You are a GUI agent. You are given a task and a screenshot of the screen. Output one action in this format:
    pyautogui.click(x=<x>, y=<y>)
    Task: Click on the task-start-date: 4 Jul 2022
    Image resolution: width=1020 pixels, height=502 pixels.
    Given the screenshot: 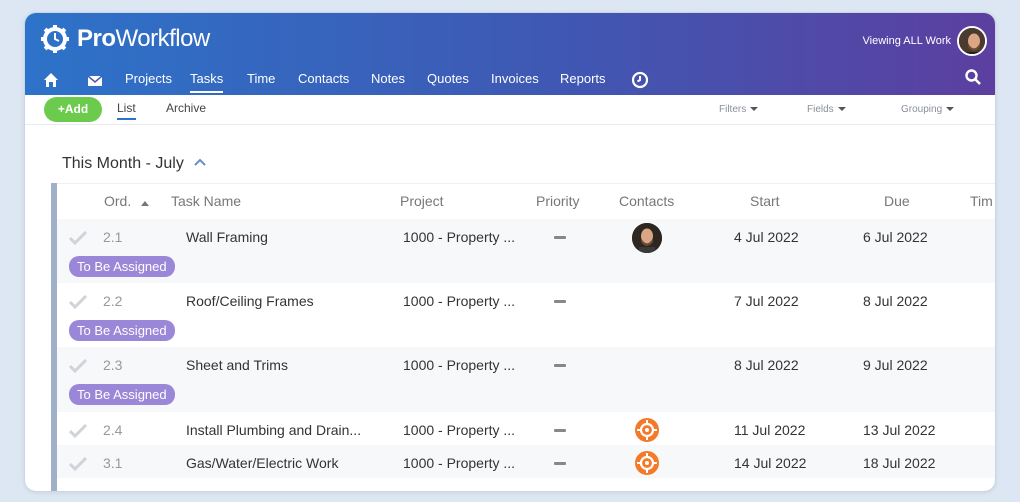 What is the action you would take?
    pyautogui.click(x=766, y=237)
    